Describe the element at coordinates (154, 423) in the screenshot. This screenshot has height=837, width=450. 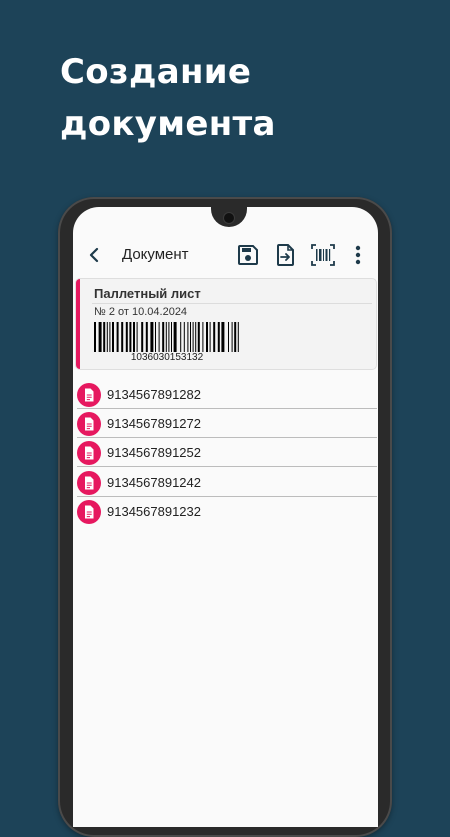
I see `item-code: 9134567891272` at that location.